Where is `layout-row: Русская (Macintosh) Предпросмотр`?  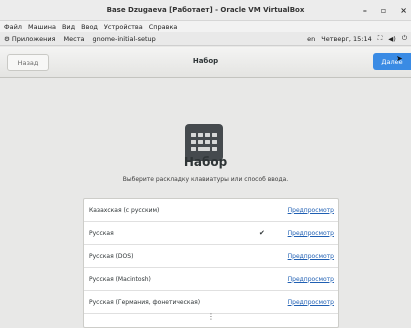 layout-row: Русская (Macintosh) Предпросмотр is located at coordinates (211, 279).